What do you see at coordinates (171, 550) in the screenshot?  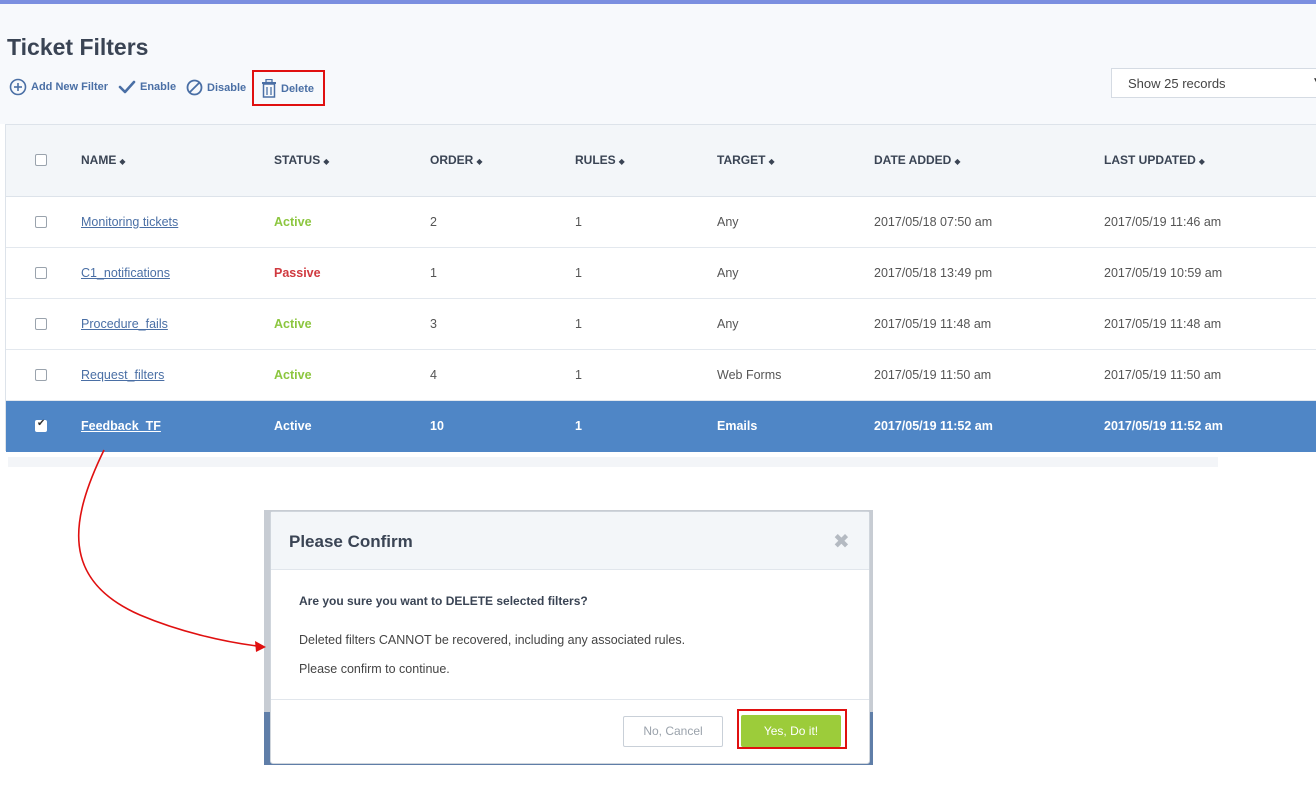 I see `annotation-arrow` at bounding box center [171, 550].